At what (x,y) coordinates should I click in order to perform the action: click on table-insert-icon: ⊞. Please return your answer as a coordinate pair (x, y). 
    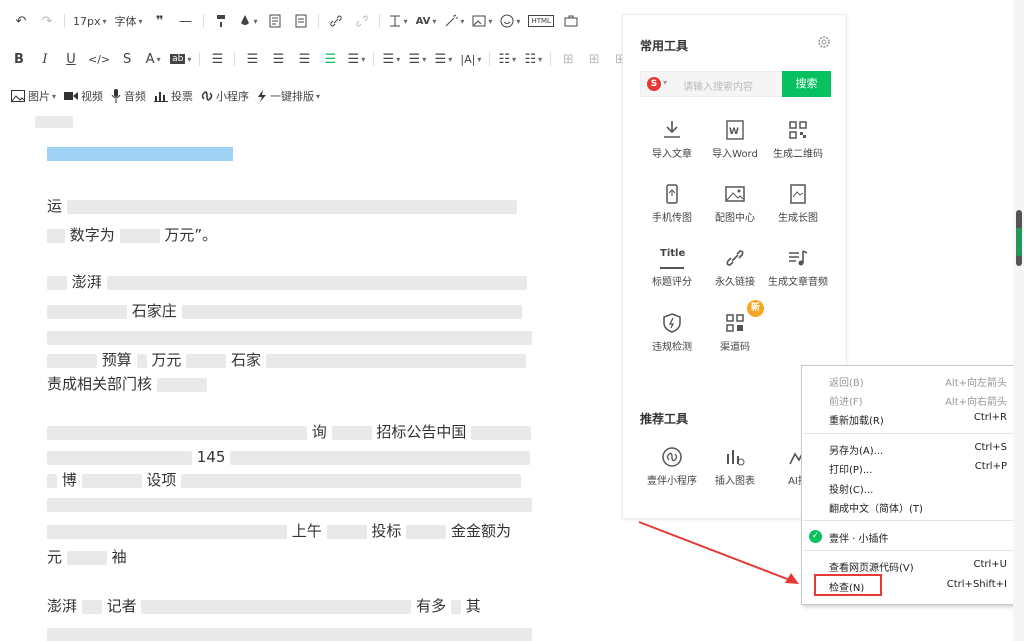
    Looking at the image, I should click on (594, 59).